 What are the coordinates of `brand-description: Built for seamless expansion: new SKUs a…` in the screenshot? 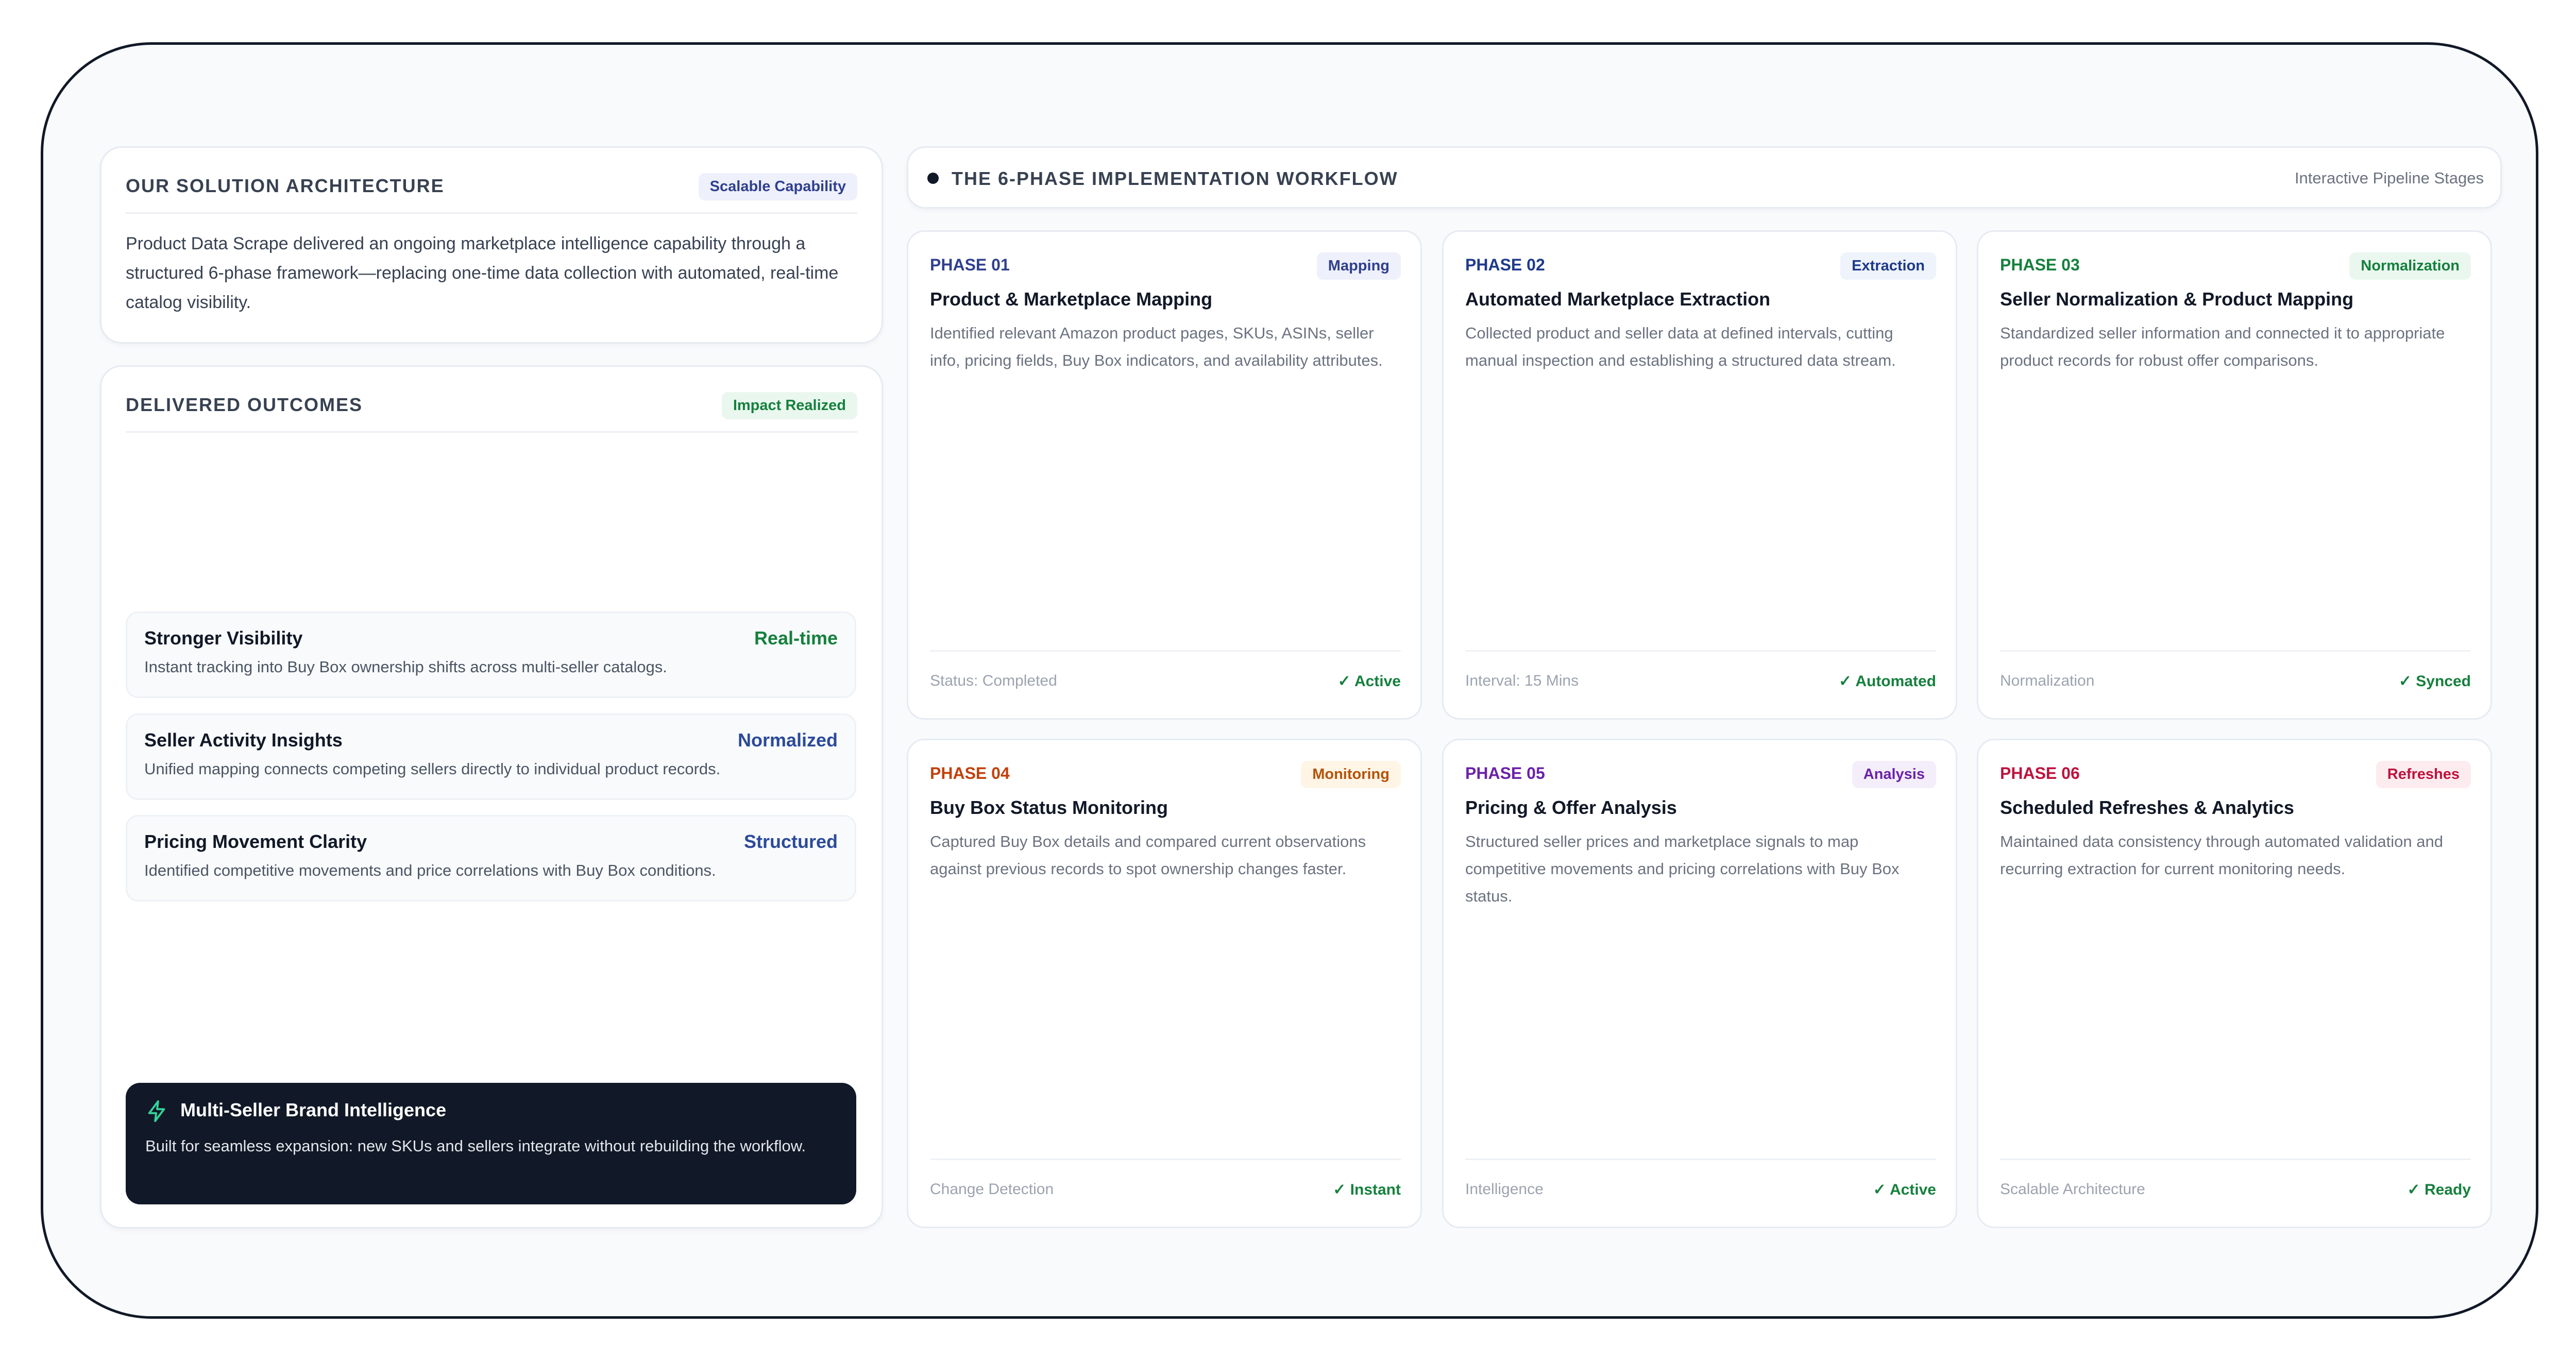 It's located at (475, 1146).